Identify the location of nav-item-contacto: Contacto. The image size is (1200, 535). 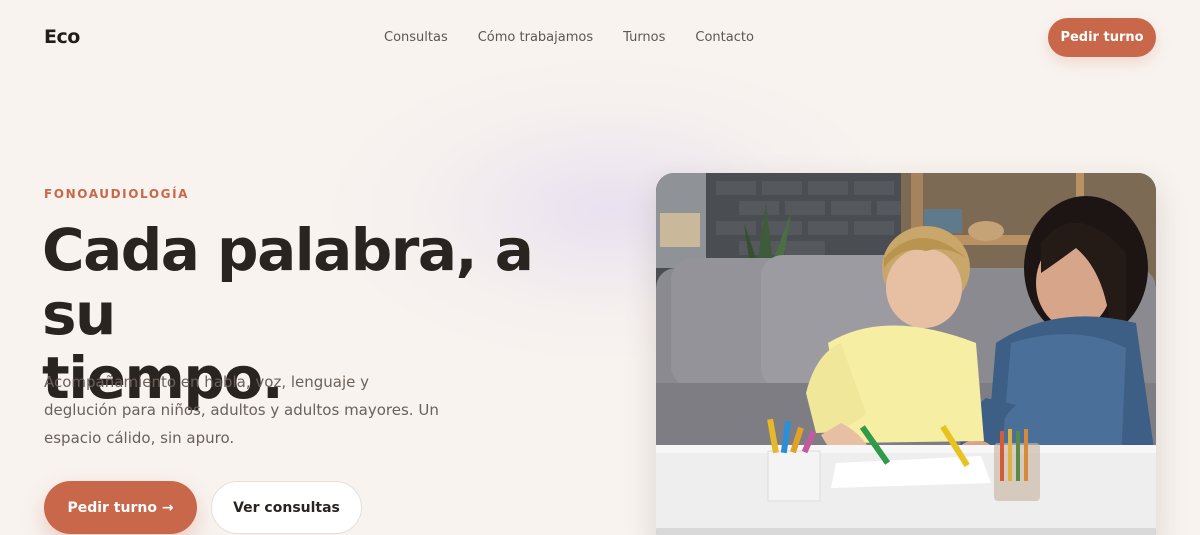
(724, 37).